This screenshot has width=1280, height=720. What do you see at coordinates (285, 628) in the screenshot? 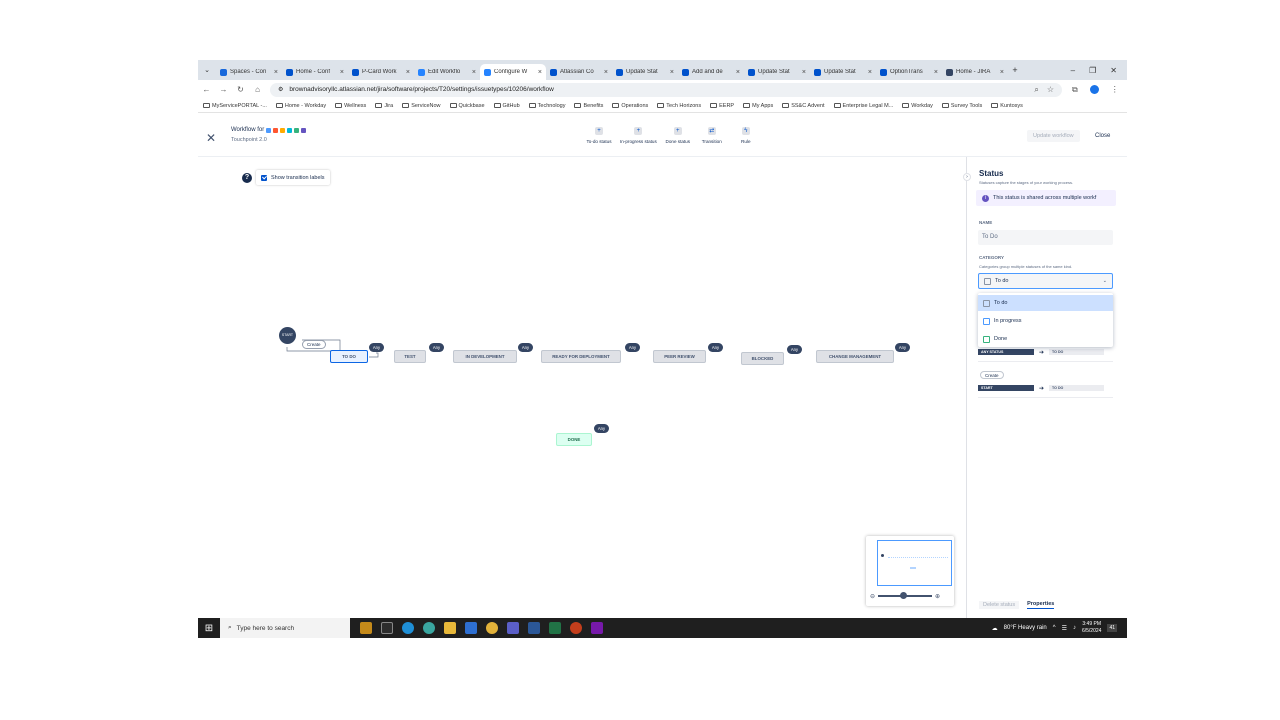
I see `taskbar-search-box: ⌕ Type here to search` at bounding box center [285, 628].